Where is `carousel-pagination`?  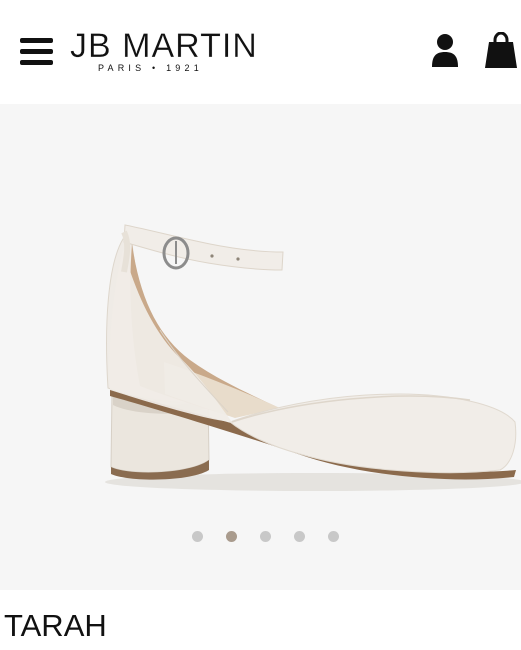
carousel-pagination is located at coordinates (260, 538).